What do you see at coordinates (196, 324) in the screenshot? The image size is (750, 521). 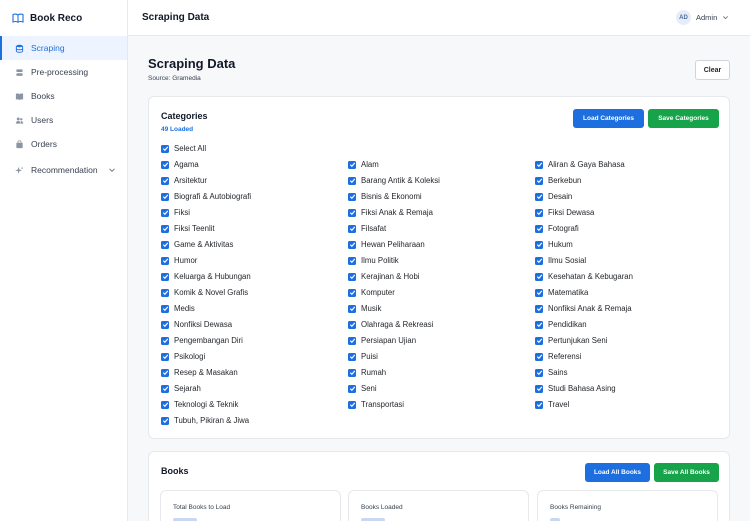 I see `category-checkbox: Nonfiksi Dewasa` at bounding box center [196, 324].